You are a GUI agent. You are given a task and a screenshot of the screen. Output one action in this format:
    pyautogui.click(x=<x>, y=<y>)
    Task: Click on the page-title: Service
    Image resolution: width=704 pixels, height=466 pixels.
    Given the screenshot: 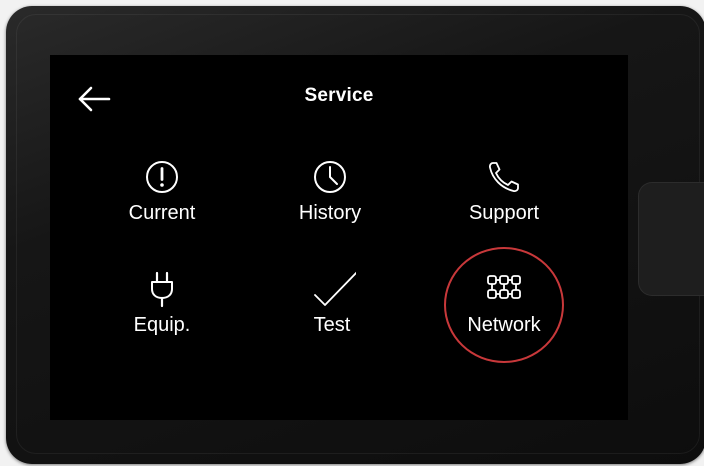 What is the action you would take?
    pyautogui.click(x=339, y=95)
    